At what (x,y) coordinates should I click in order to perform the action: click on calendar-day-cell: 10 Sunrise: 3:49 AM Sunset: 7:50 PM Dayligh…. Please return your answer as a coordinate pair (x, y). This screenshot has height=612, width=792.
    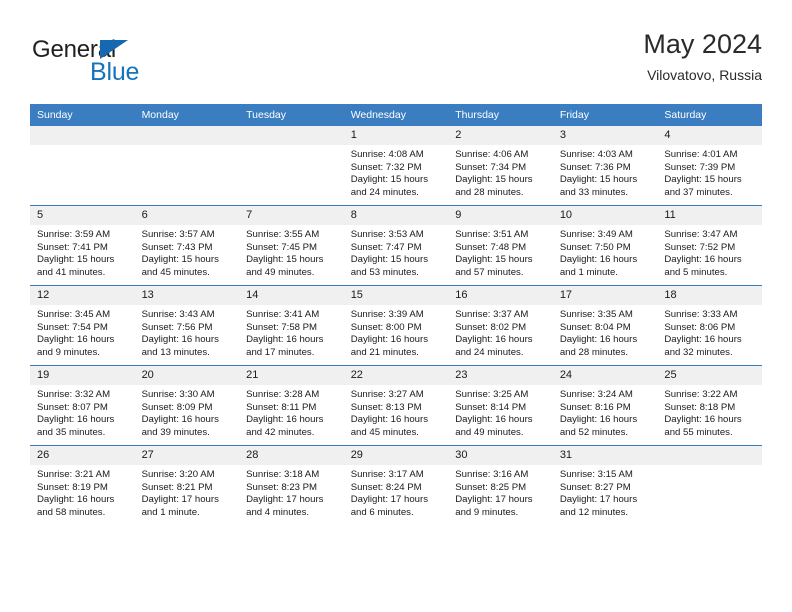
    Looking at the image, I should click on (605, 245).